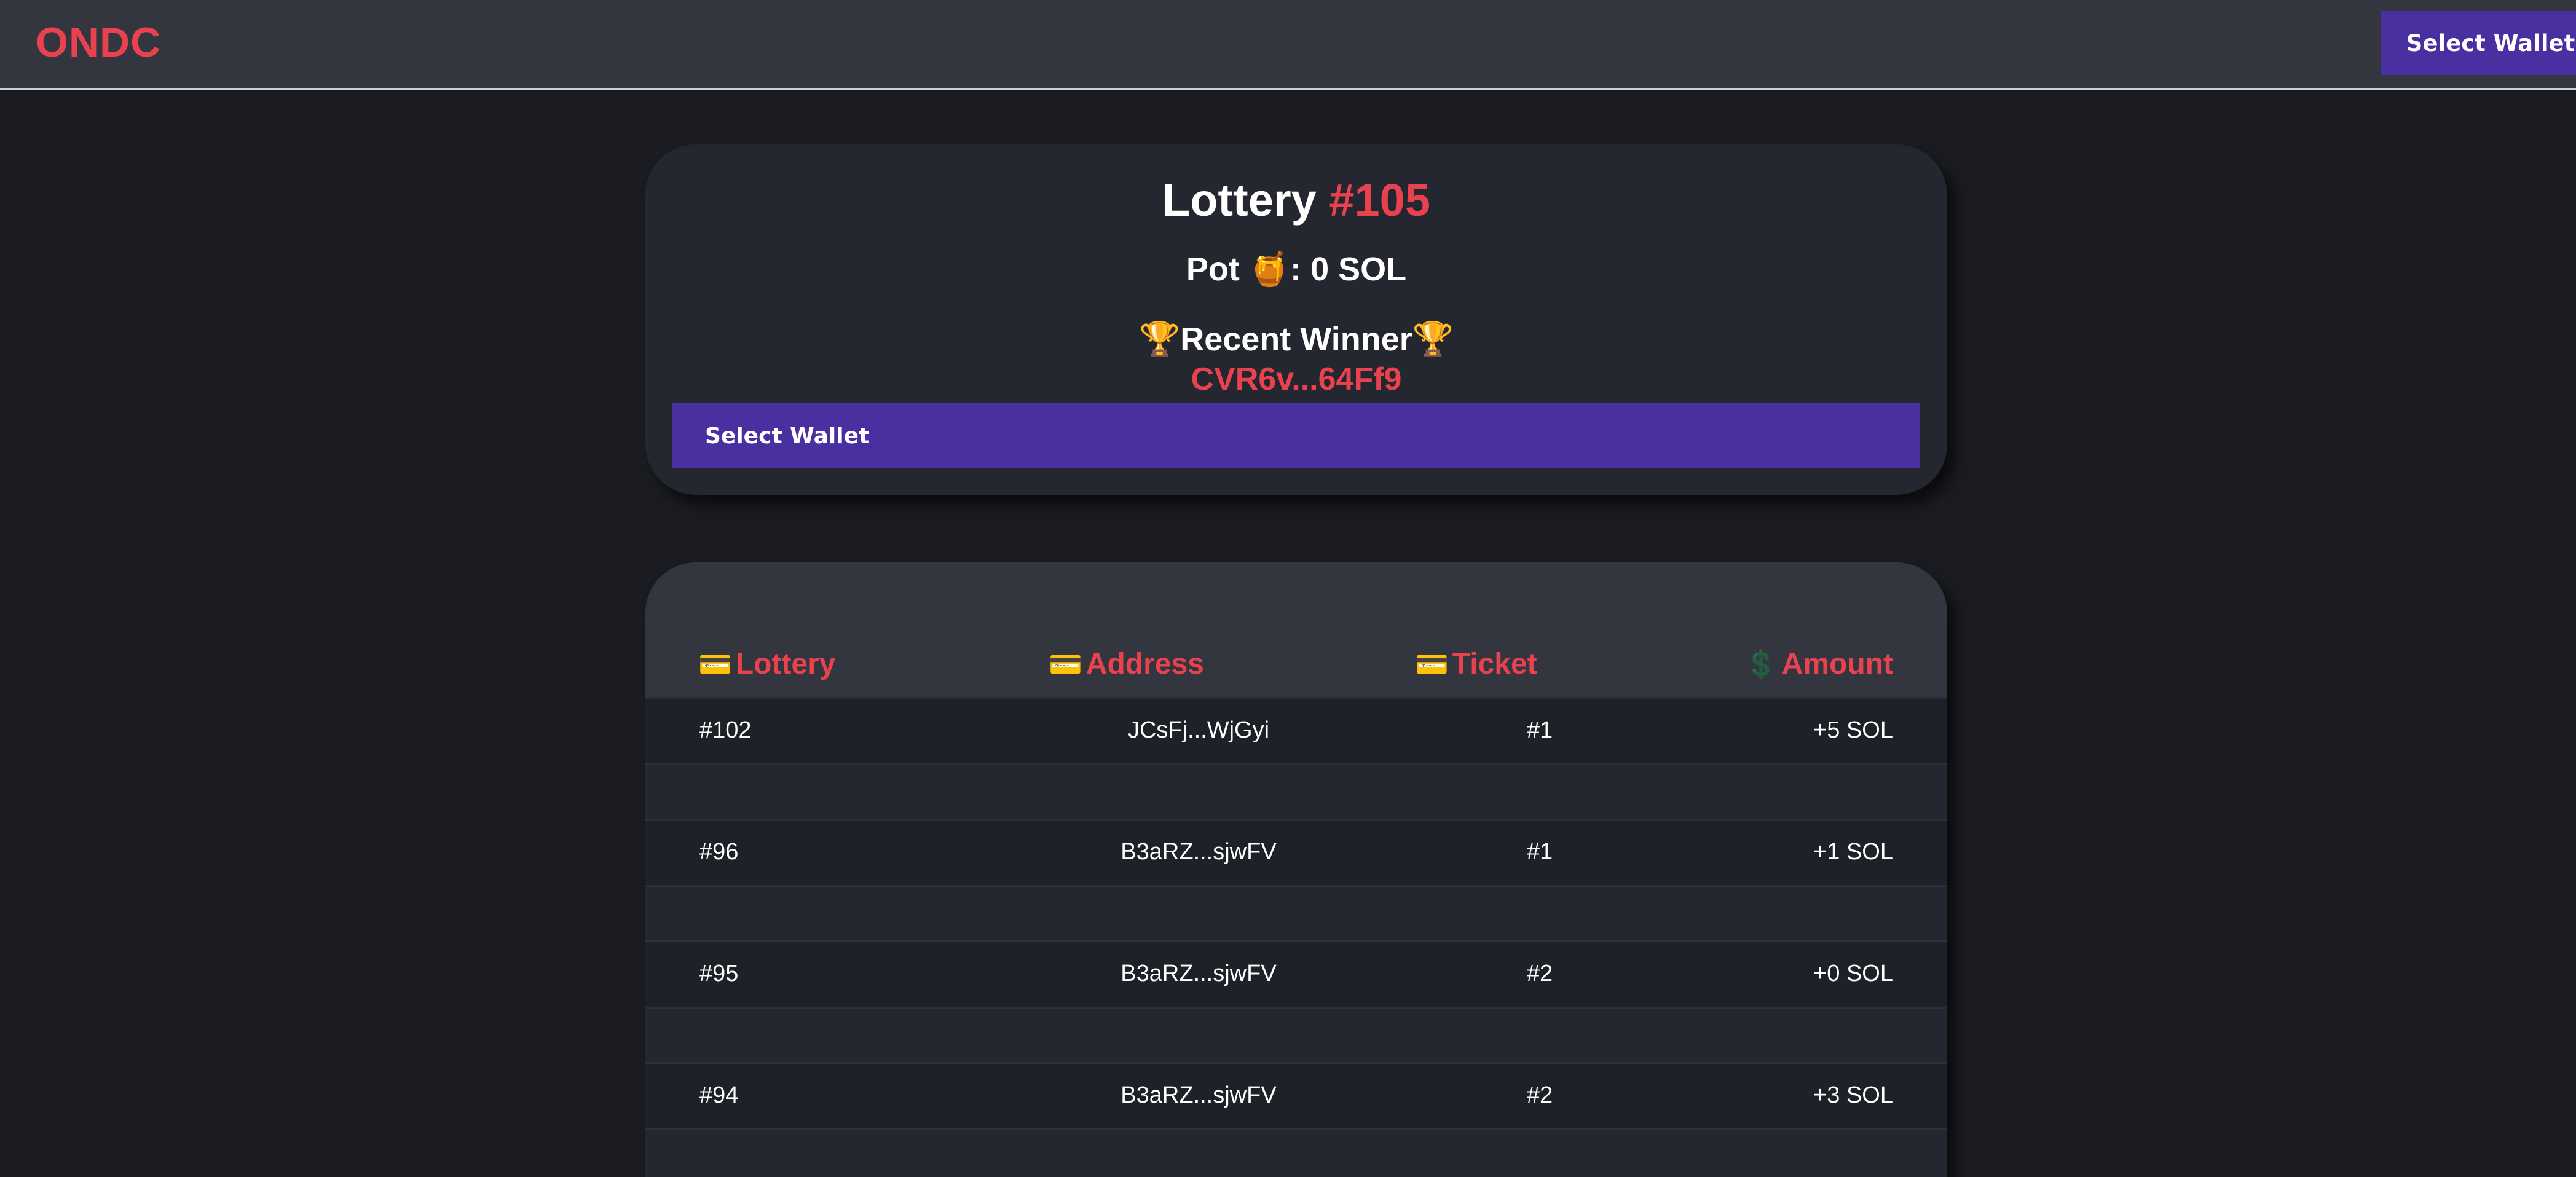 This screenshot has height=1177, width=2576. What do you see at coordinates (1348, 269) in the screenshot?
I see `pot-value: : 0 SOL` at bounding box center [1348, 269].